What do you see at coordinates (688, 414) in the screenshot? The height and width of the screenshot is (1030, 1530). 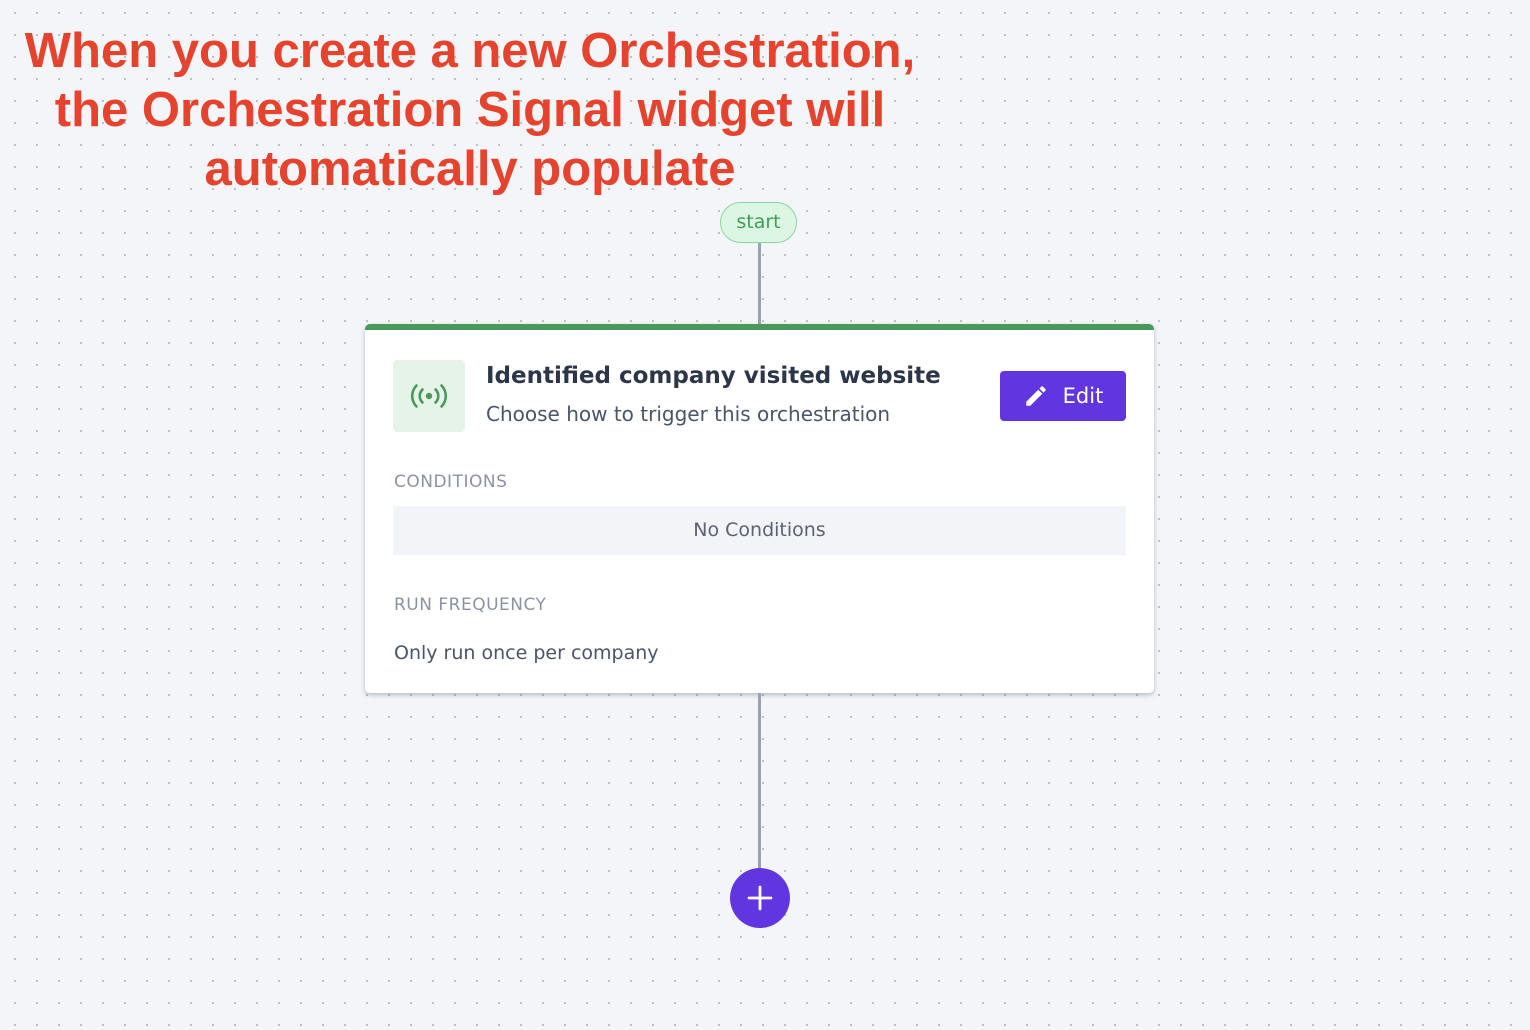 I see `signal-subtitle: Choose how to trigger this orchestration` at bounding box center [688, 414].